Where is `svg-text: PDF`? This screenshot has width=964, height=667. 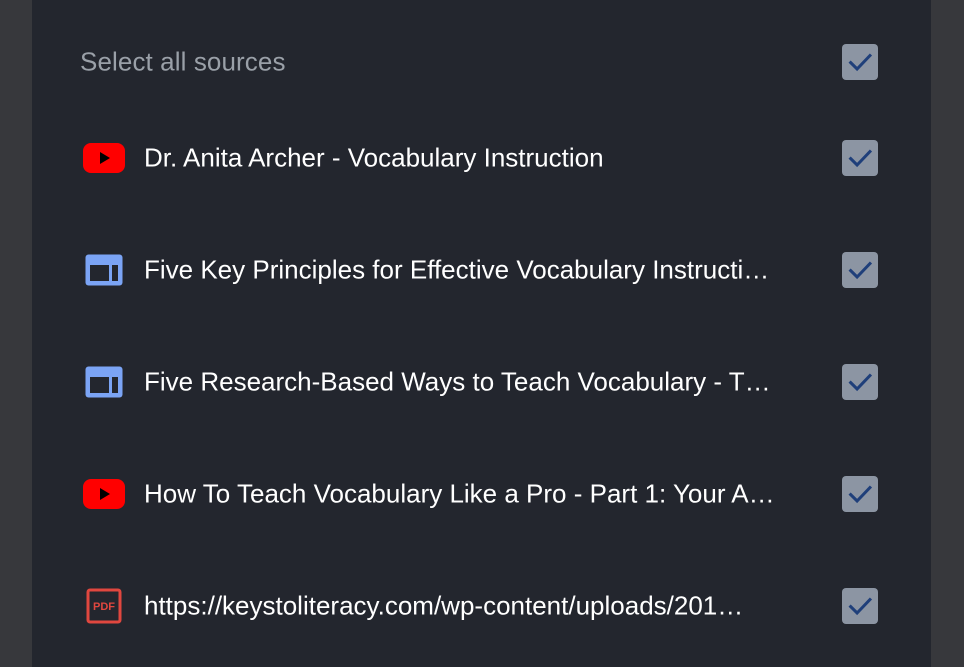
svg-text: PDF is located at coordinates (104, 607).